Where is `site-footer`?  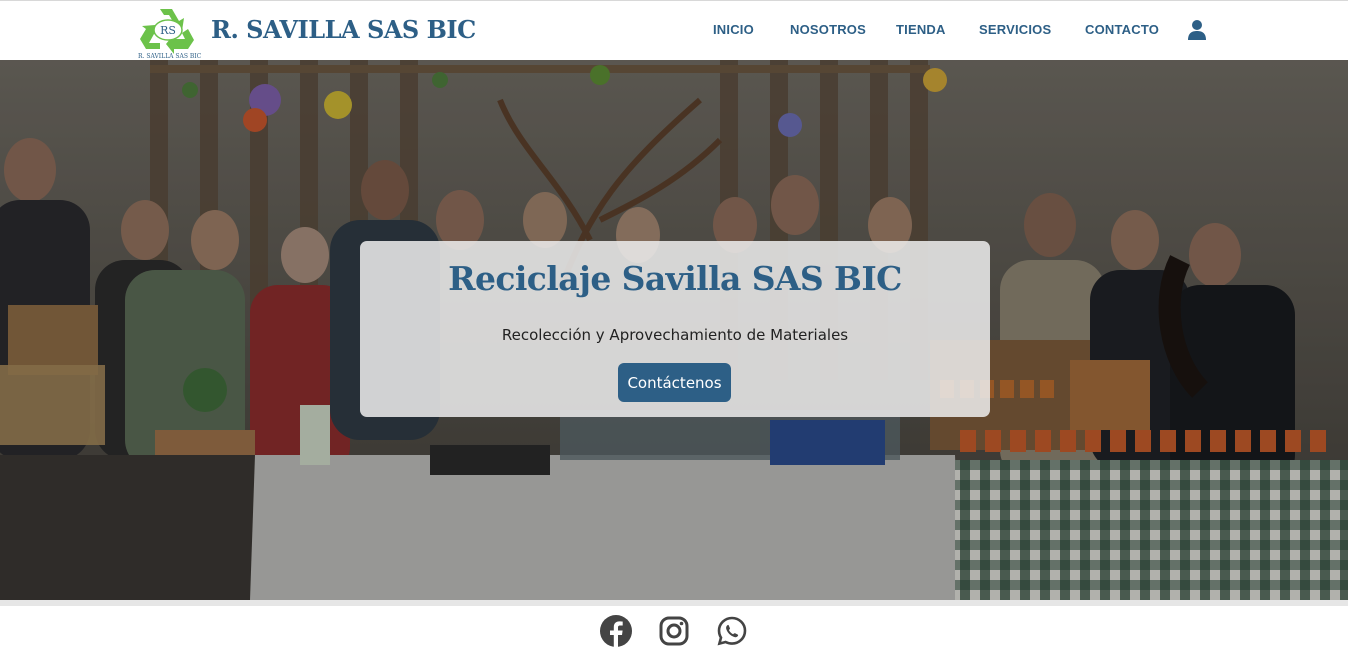 site-footer is located at coordinates (674, 627).